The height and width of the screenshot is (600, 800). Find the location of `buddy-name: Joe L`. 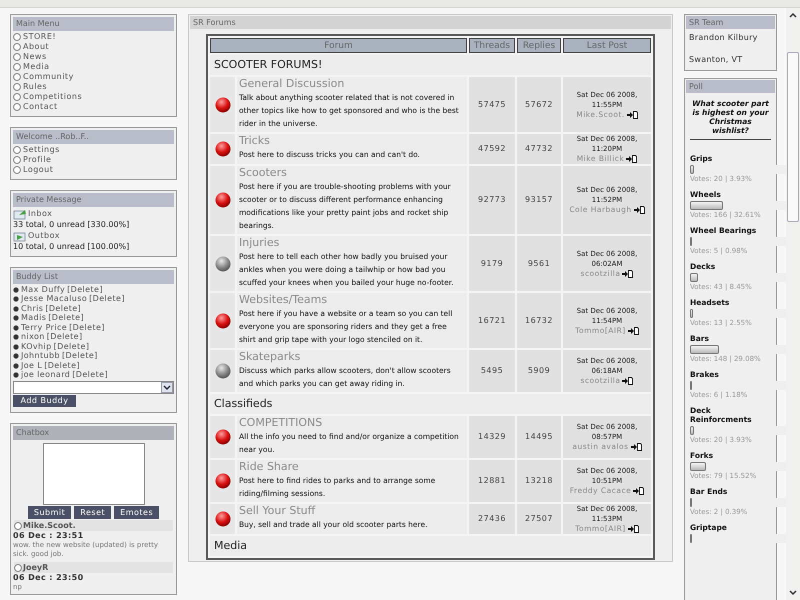

buddy-name: Joe L is located at coordinates (31, 365).